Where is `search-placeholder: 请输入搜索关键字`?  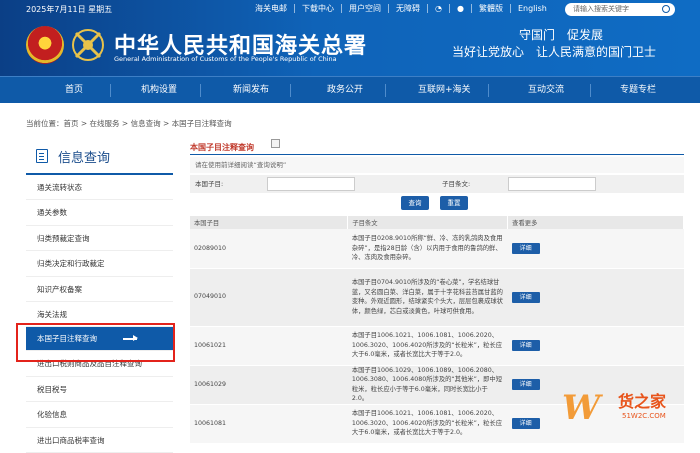 search-placeholder: 请输入搜索关键字 is located at coordinates (601, 9).